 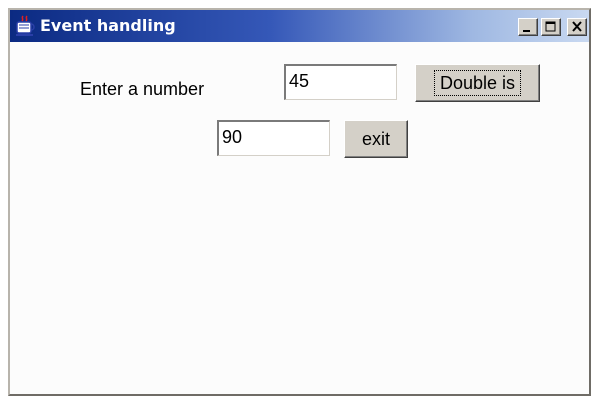 What do you see at coordinates (528, 27) in the screenshot?
I see `minimize-button` at bounding box center [528, 27].